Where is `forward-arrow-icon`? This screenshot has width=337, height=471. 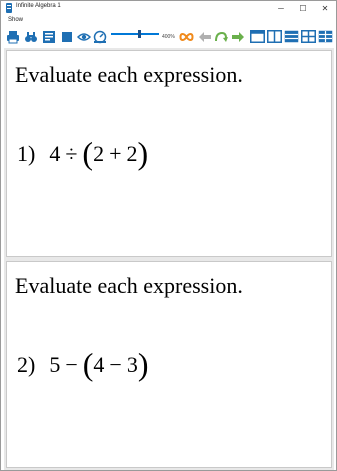 forward-arrow-icon is located at coordinates (237, 36).